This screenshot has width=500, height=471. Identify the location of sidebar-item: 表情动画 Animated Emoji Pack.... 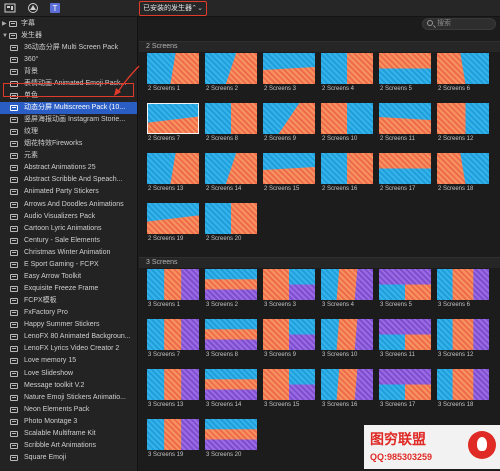
(68, 84).